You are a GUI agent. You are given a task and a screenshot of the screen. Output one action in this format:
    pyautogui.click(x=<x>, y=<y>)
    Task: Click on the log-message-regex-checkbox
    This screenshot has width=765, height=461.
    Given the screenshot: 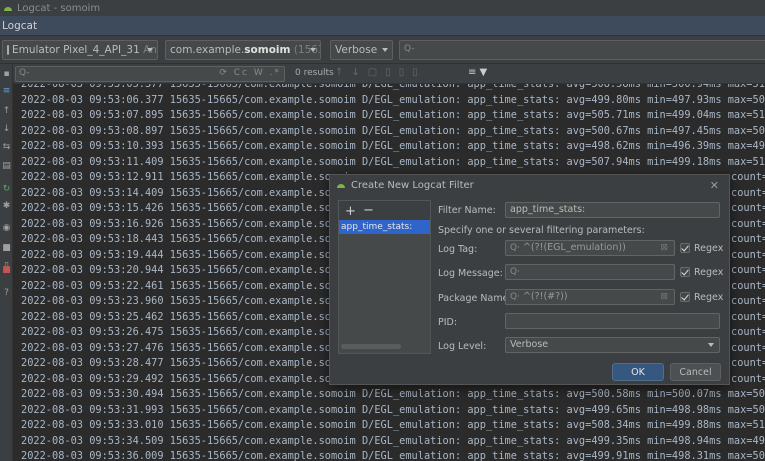 What is the action you would take?
    pyautogui.click(x=685, y=272)
    